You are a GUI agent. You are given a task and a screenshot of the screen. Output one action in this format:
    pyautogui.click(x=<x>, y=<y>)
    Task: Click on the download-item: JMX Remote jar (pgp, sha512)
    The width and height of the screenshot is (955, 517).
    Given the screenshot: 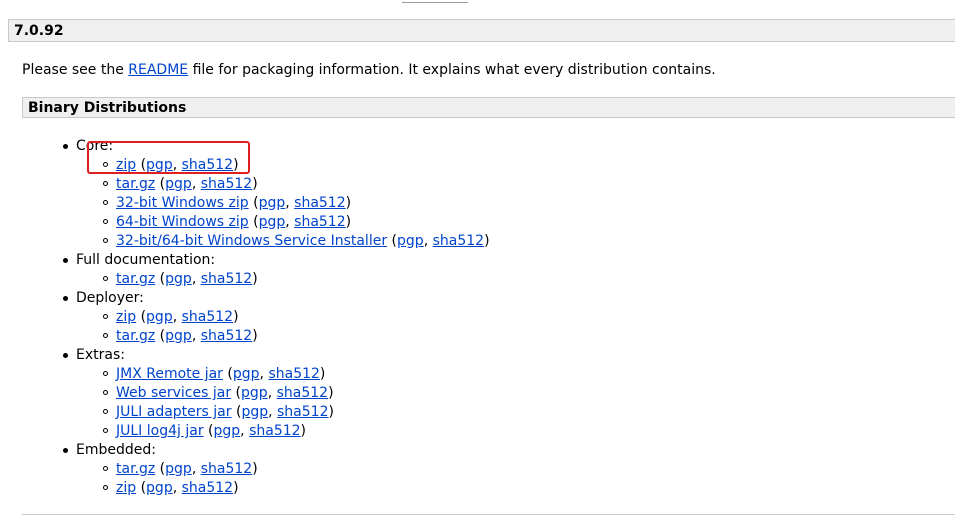 What is the action you would take?
    pyautogui.click(x=296, y=374)
    